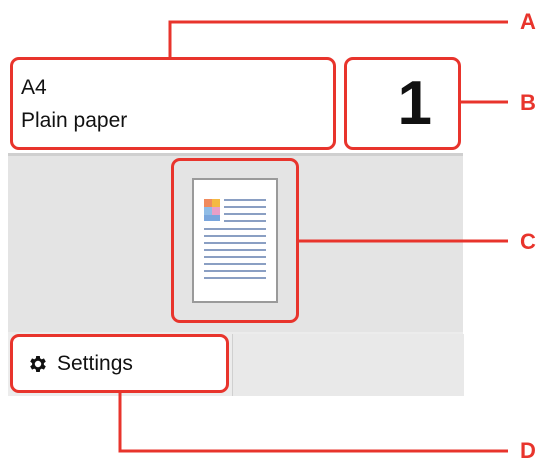 The height and width of the screenshot is (465, 551). Describe the element at coordinates (38, 364) in the screenshot. I see `gear-icon` at that location.